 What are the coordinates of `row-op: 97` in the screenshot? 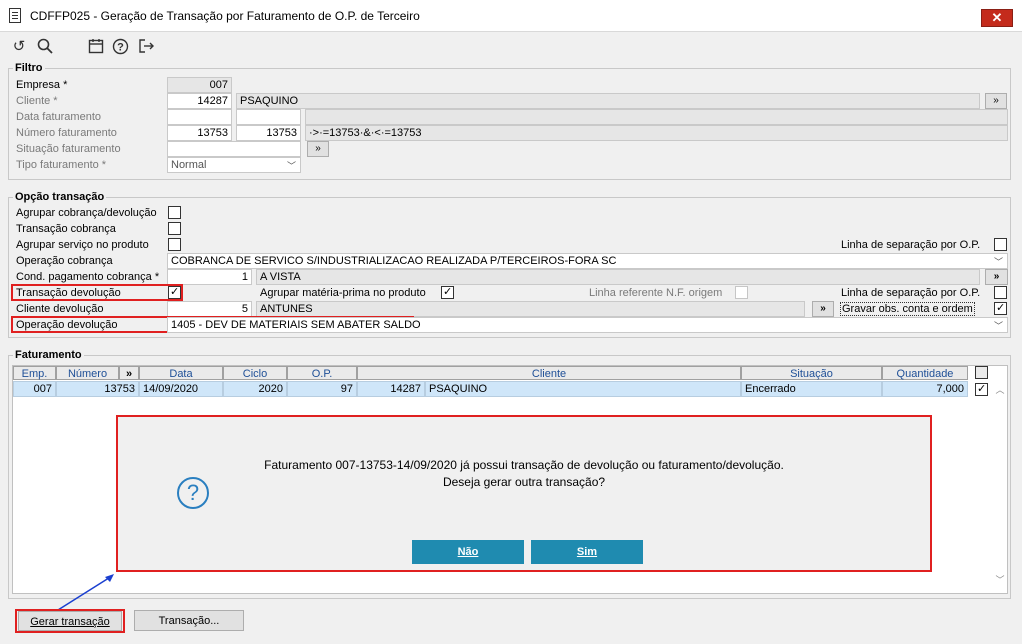 It's located at (322, 389).